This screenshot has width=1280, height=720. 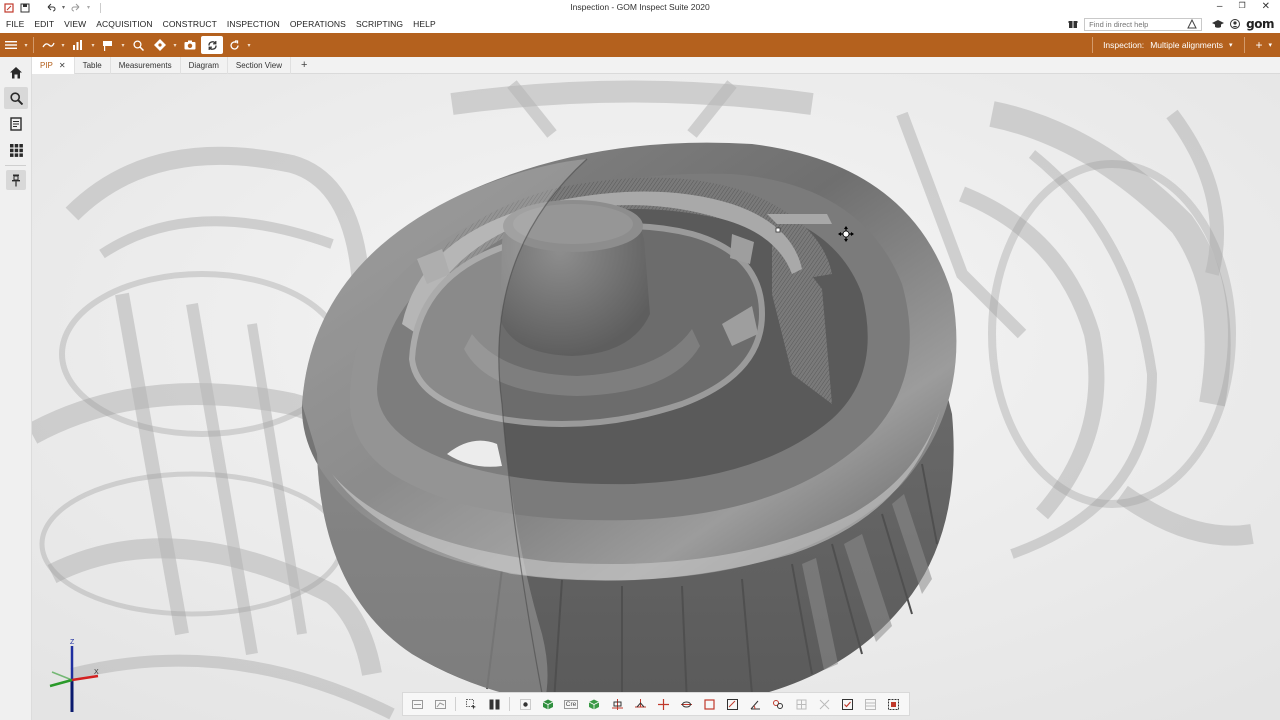 I want to click on redo-dropdown-icon: ▾, so click(x=88, y=7).